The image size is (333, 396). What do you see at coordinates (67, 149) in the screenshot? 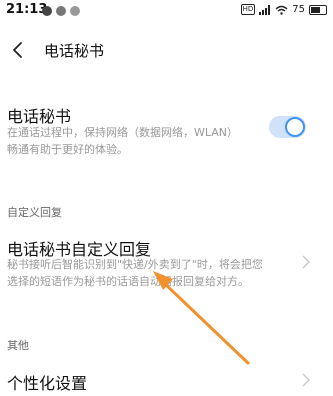
I see `phone-secretary-desc: 畅通有助于更好的体验。` at bounding box center [67, 149].